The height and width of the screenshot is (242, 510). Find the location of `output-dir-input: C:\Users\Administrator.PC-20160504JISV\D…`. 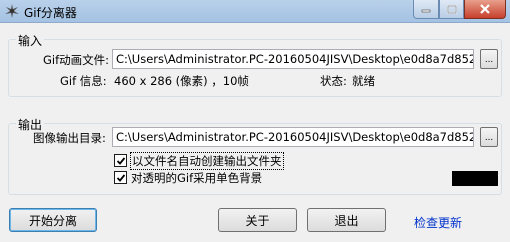

output-dir-input: C:\Users\Administrator.PC-20160504JISV\D… is located at coordinates (293, 137).